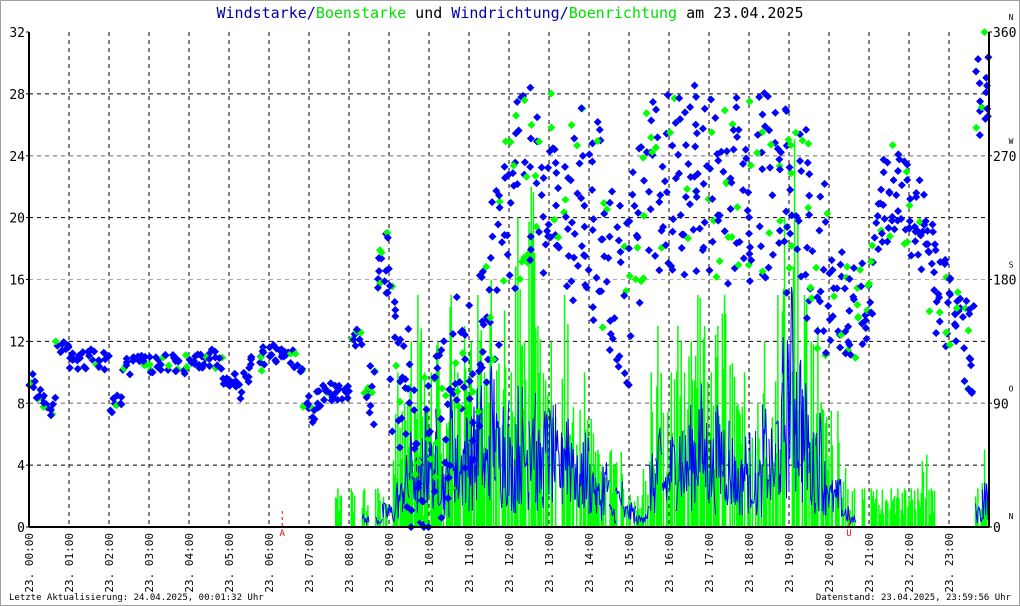  What do you see at coordinates (1011, 141) in the screenshot?
I see `compass-label: W` at bounding box center [1011, 141].